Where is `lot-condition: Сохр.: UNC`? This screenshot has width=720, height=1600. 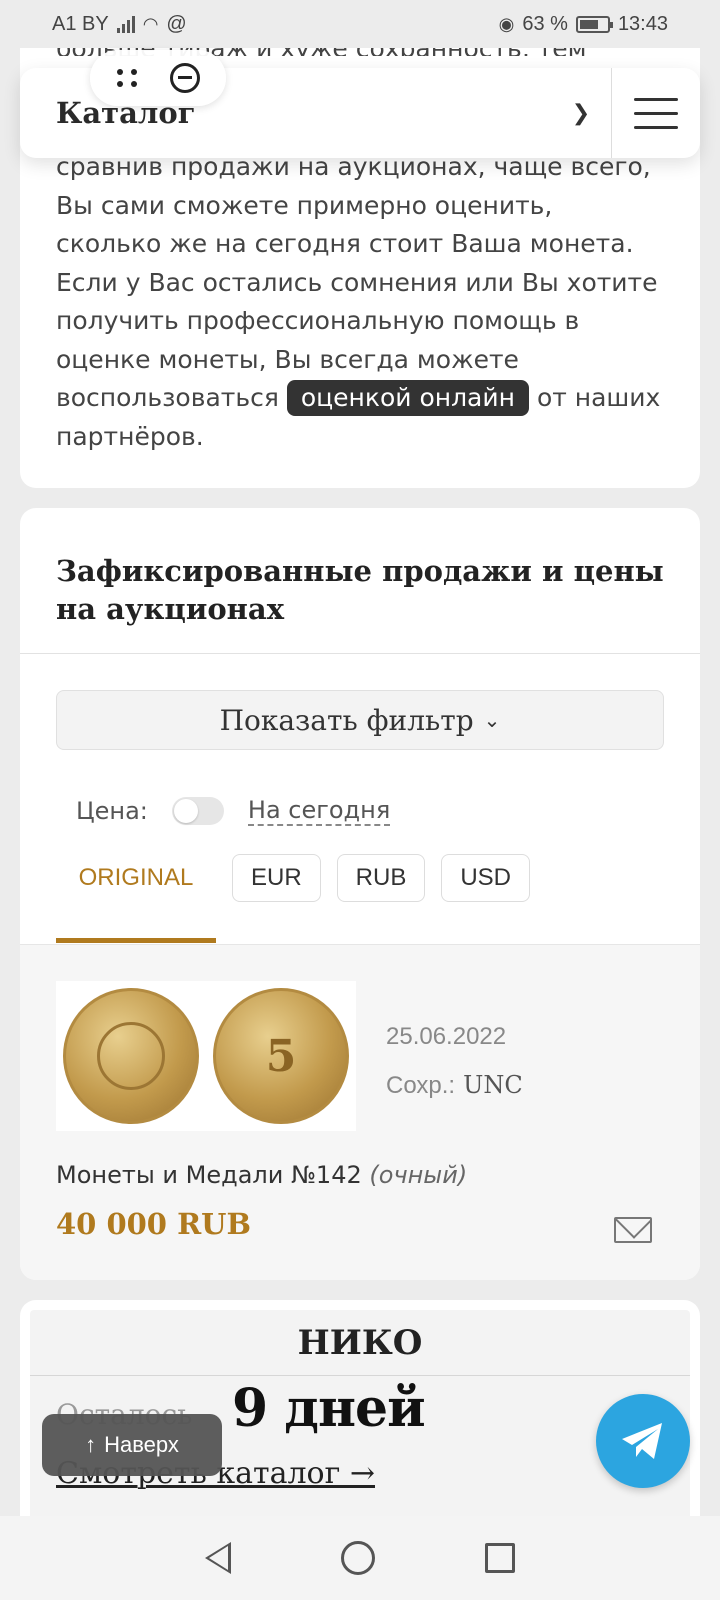
lot-condition: Сохр.: UNC is located at coordinates (454, 1085).